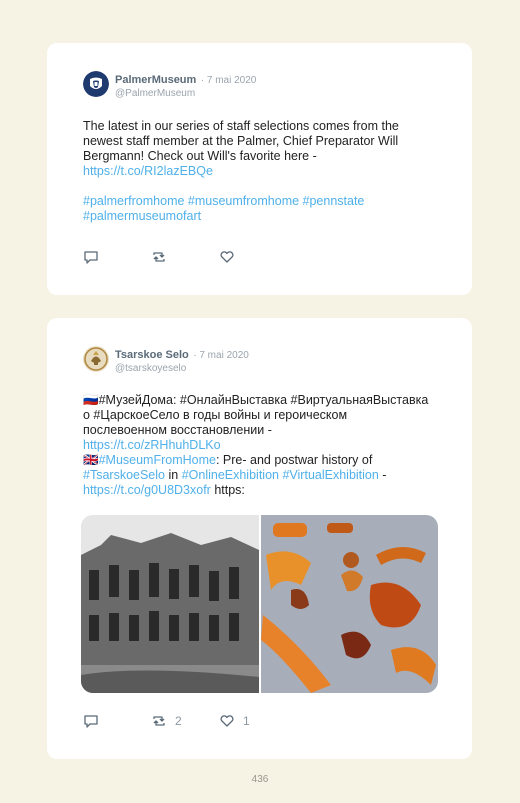 The image size is (520, 803). I want to click on amber-fragments-photo, so click(349, 604).